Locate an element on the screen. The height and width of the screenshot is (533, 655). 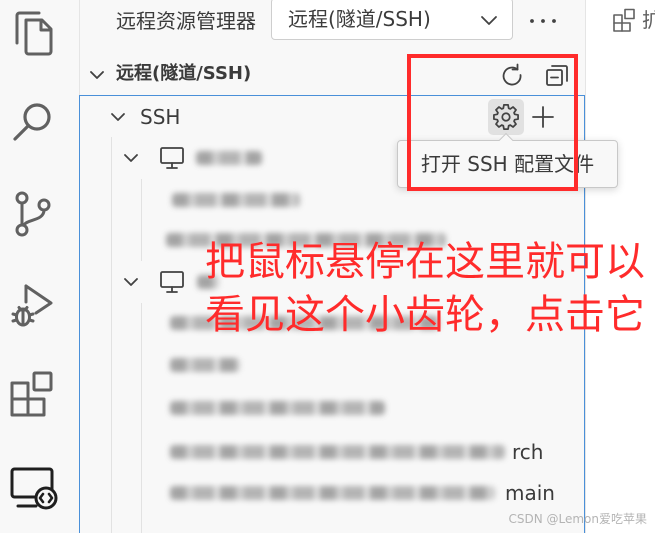
watermark: CSDN @Lemon爱吃苹果 is located at coordinates (577, 519).